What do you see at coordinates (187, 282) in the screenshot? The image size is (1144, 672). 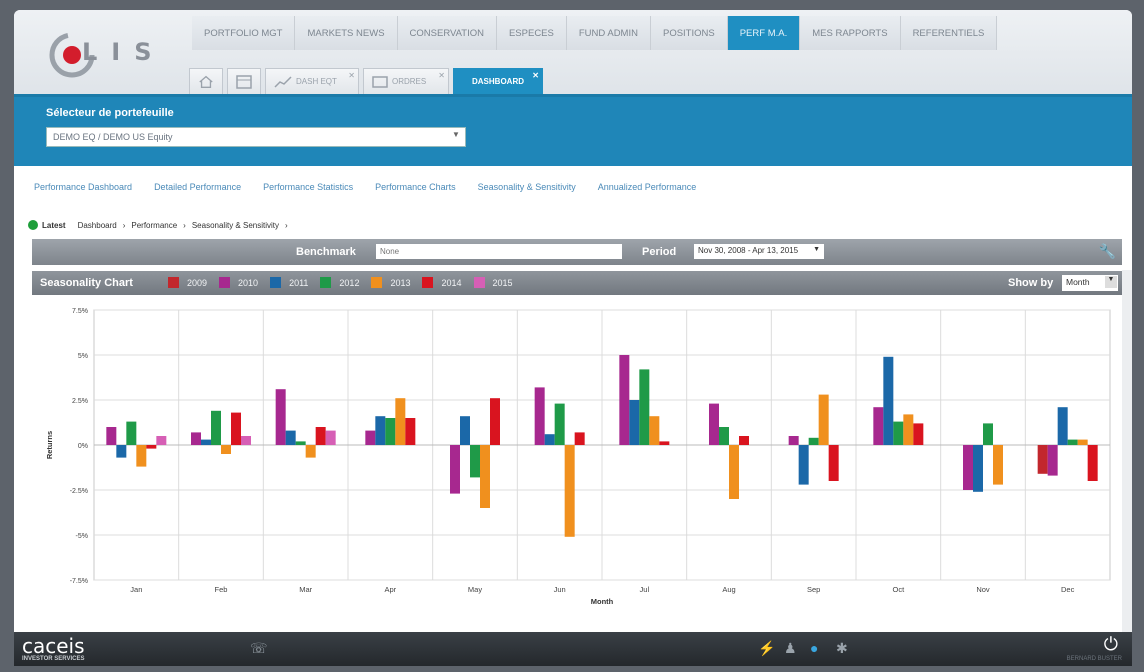 I see `legend-item: 2009` at bounding box center [187, 282].